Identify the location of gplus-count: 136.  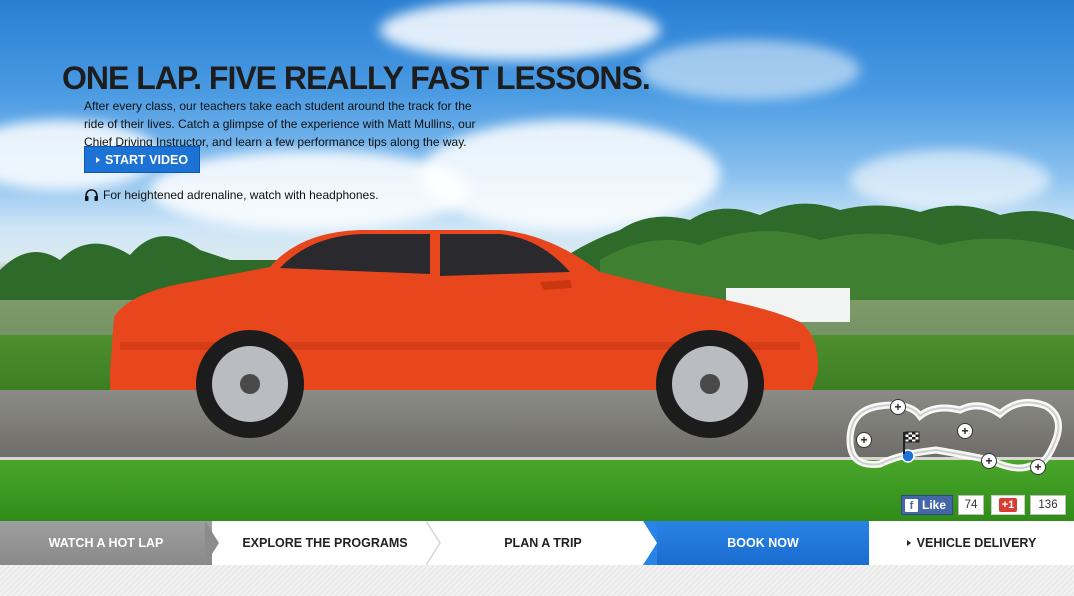
(1048, 505).